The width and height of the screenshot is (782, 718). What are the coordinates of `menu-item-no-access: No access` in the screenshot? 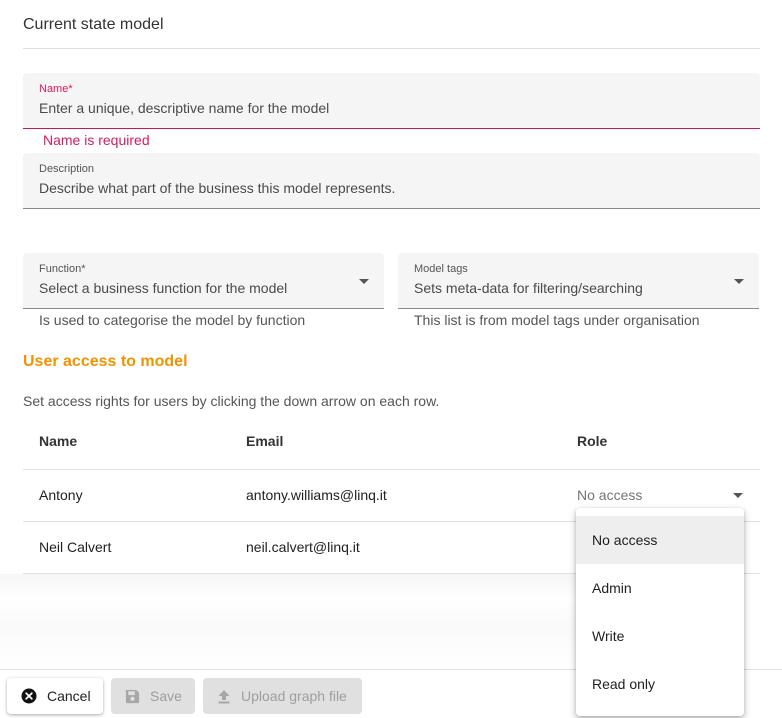 It's located at (660, 540).